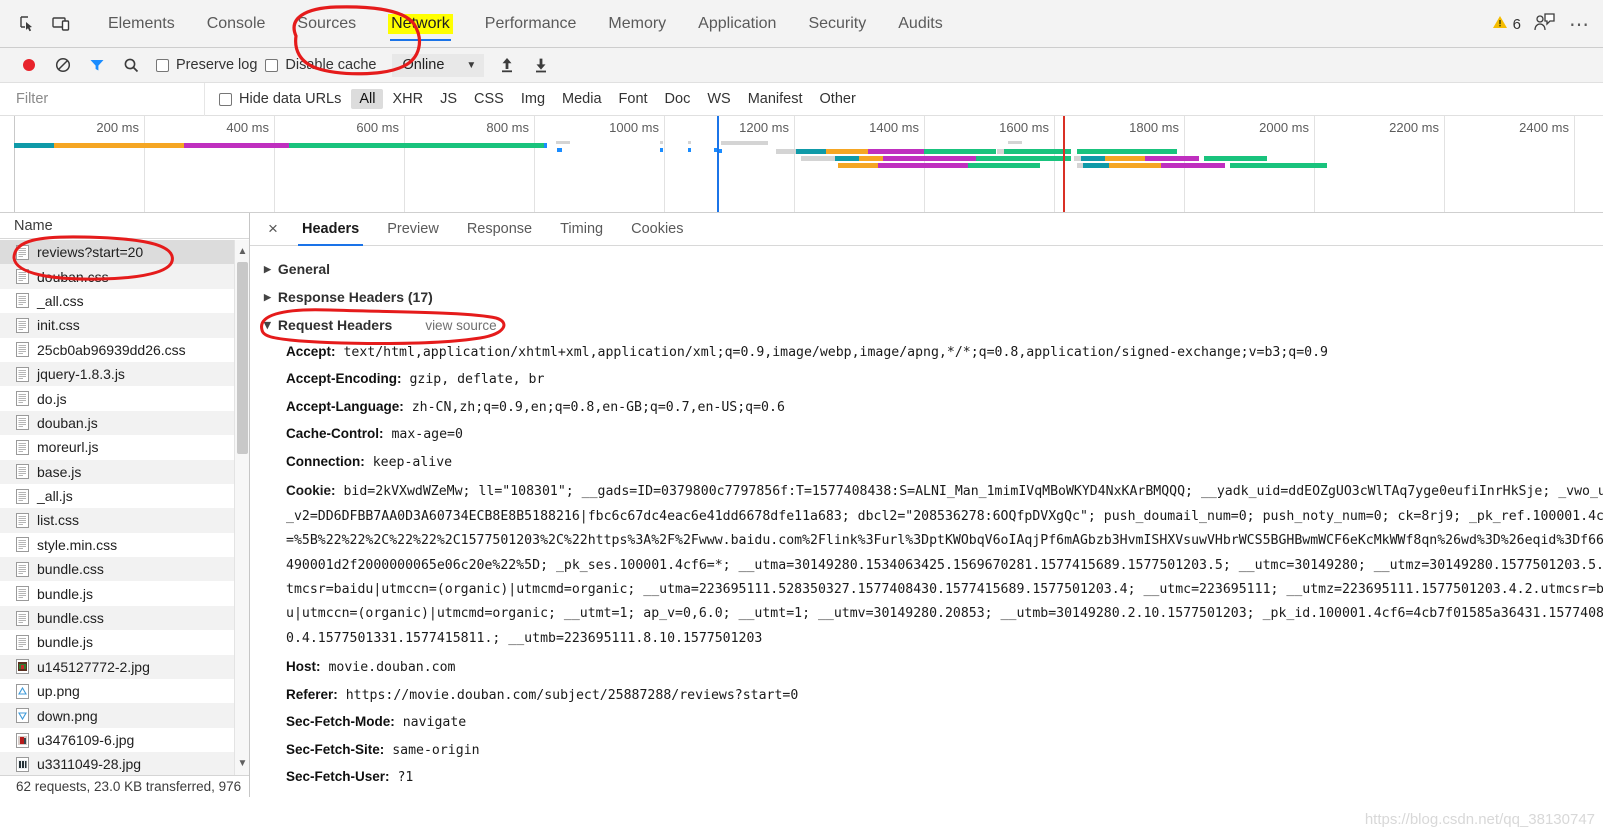 This screenshot has width=1603, height=834. What do you see at coordinates (280, 99) in the screenshot?
I see `hide-data-urls-checkbox: Hide data URLs` at bounding box center [280, 99].